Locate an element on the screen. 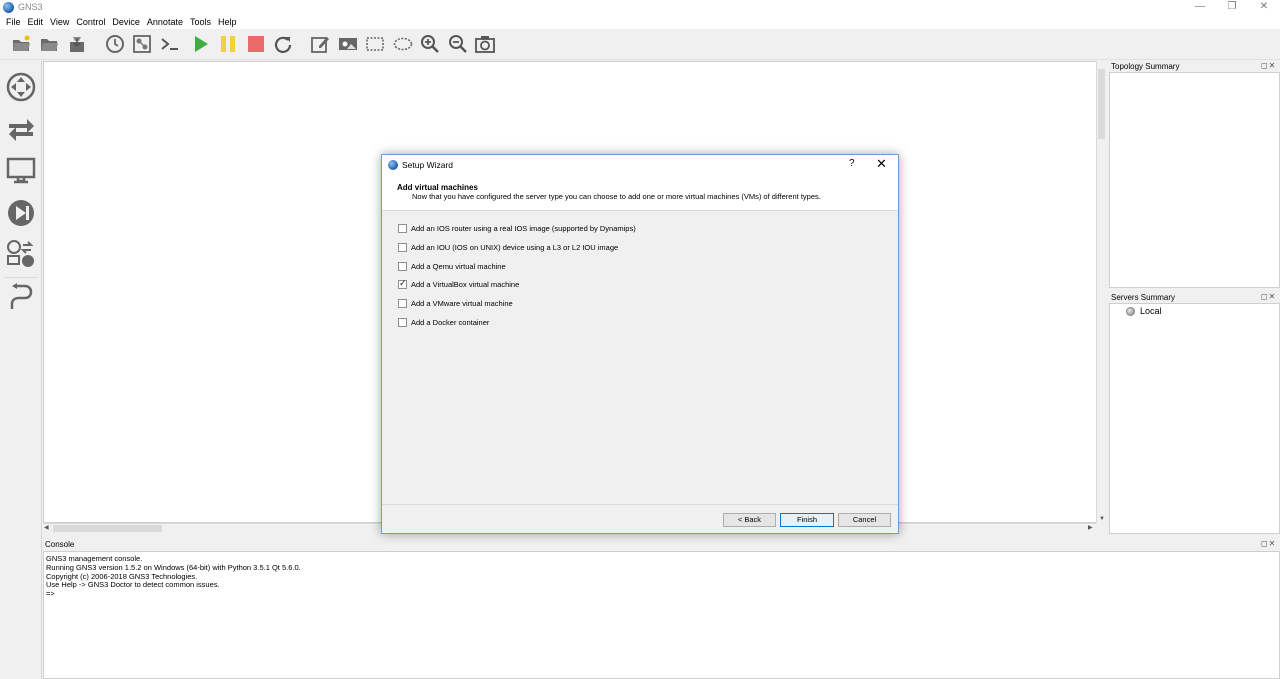  start-all-icon is located at coordinates (201, 44).